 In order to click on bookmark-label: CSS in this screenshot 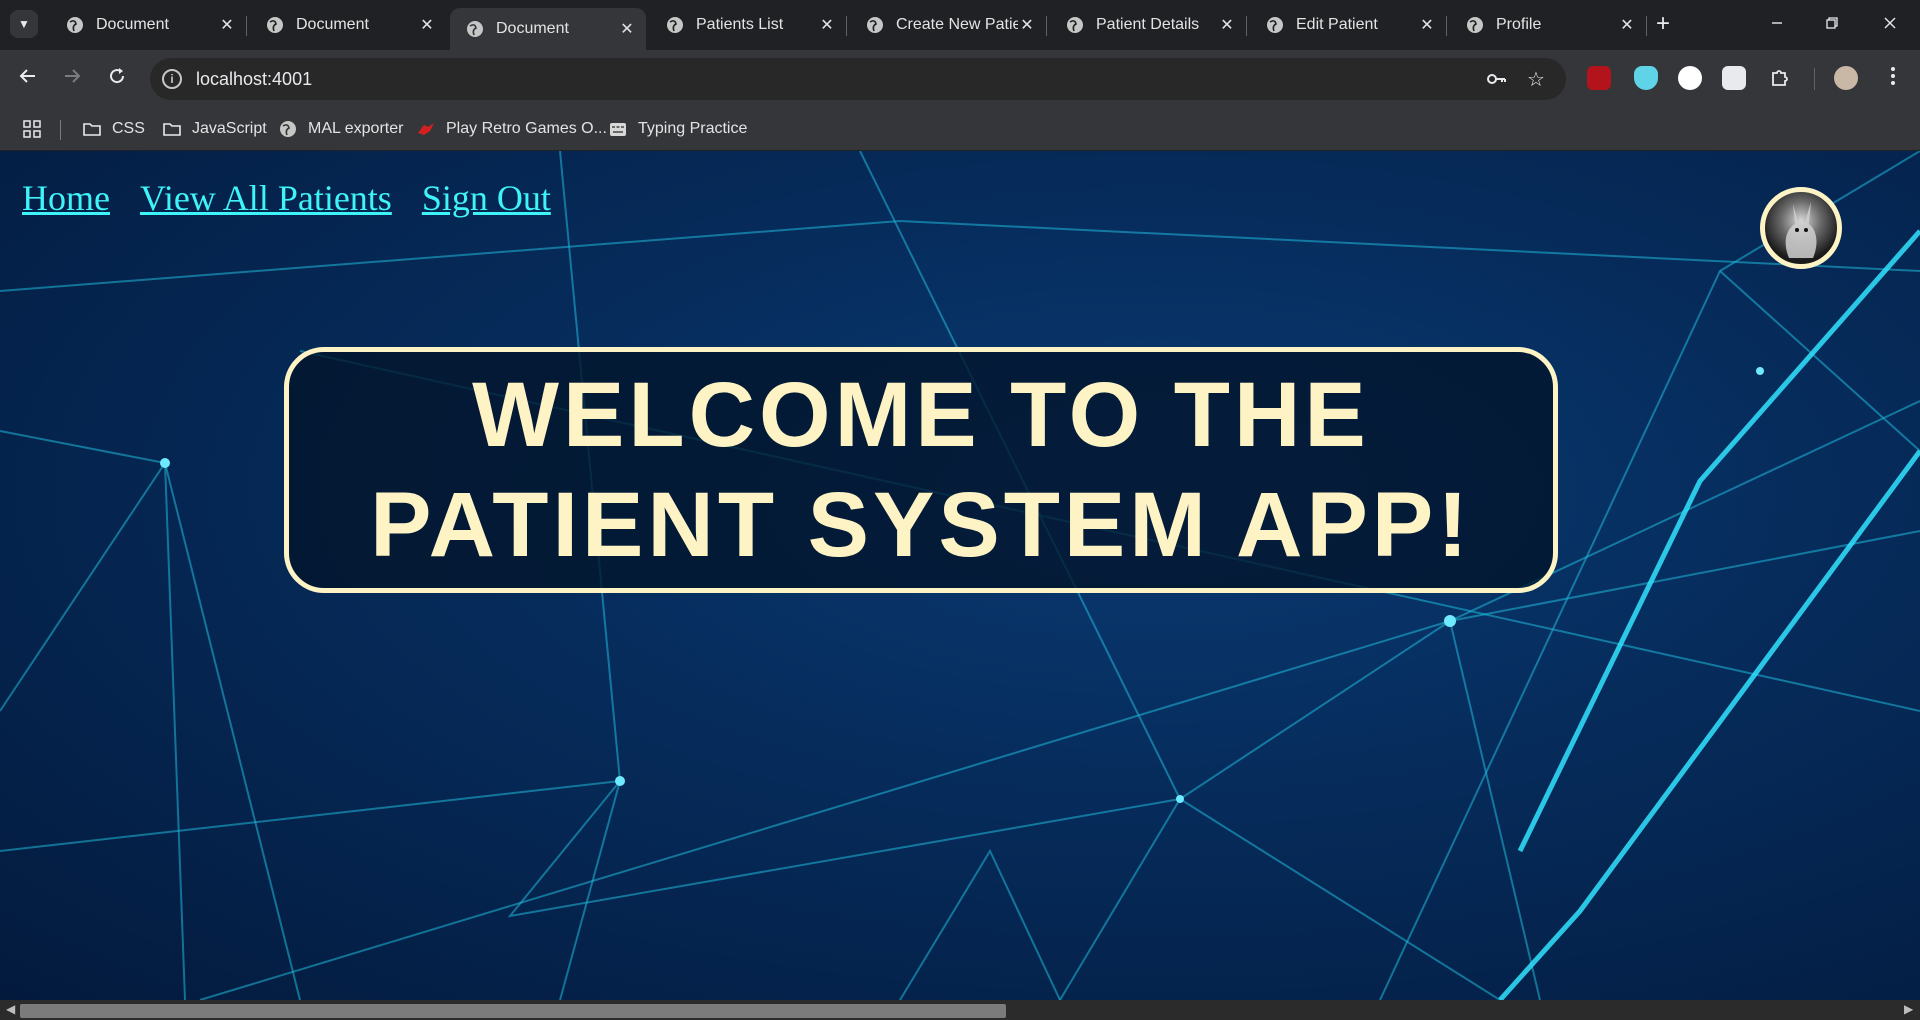, I will do `click(128, 128)`.